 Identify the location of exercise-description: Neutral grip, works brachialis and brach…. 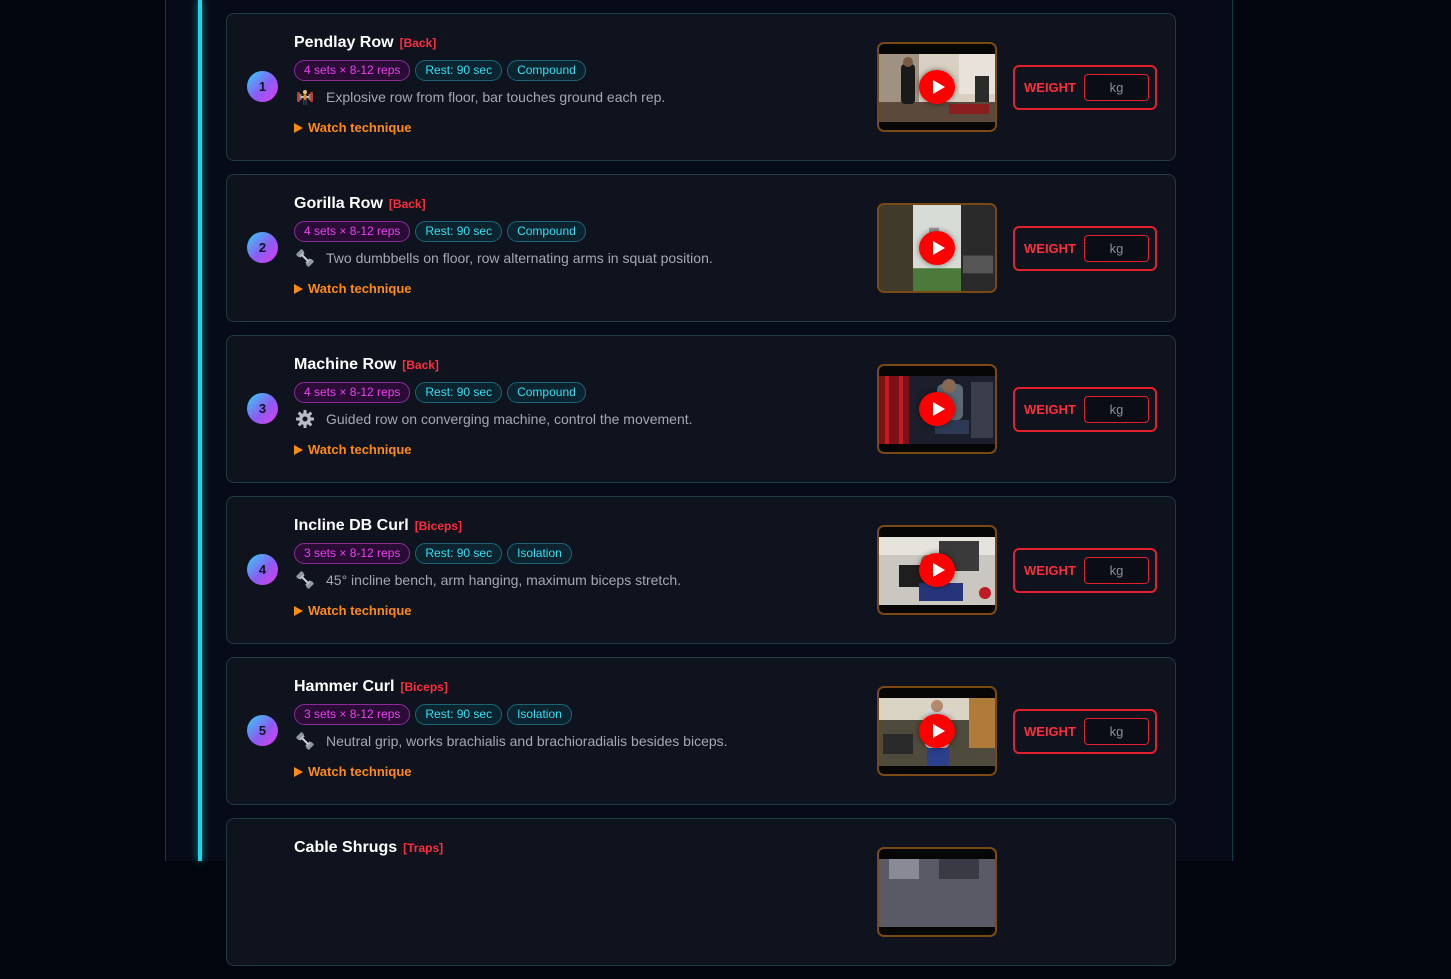
(527, 741).